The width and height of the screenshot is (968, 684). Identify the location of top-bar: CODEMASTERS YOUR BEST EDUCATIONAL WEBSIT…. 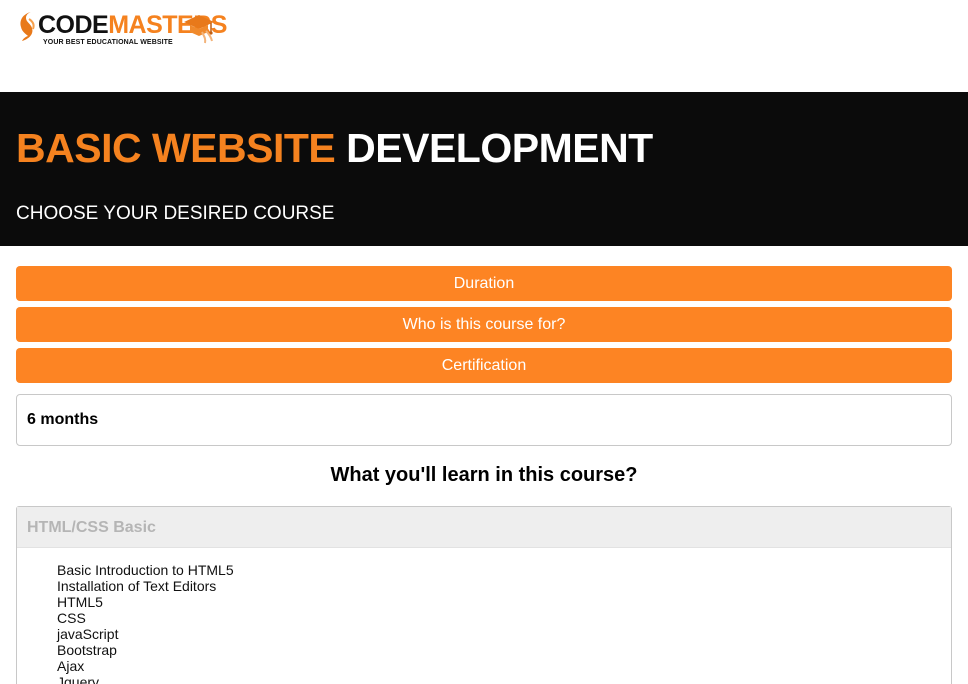
(484, 46).